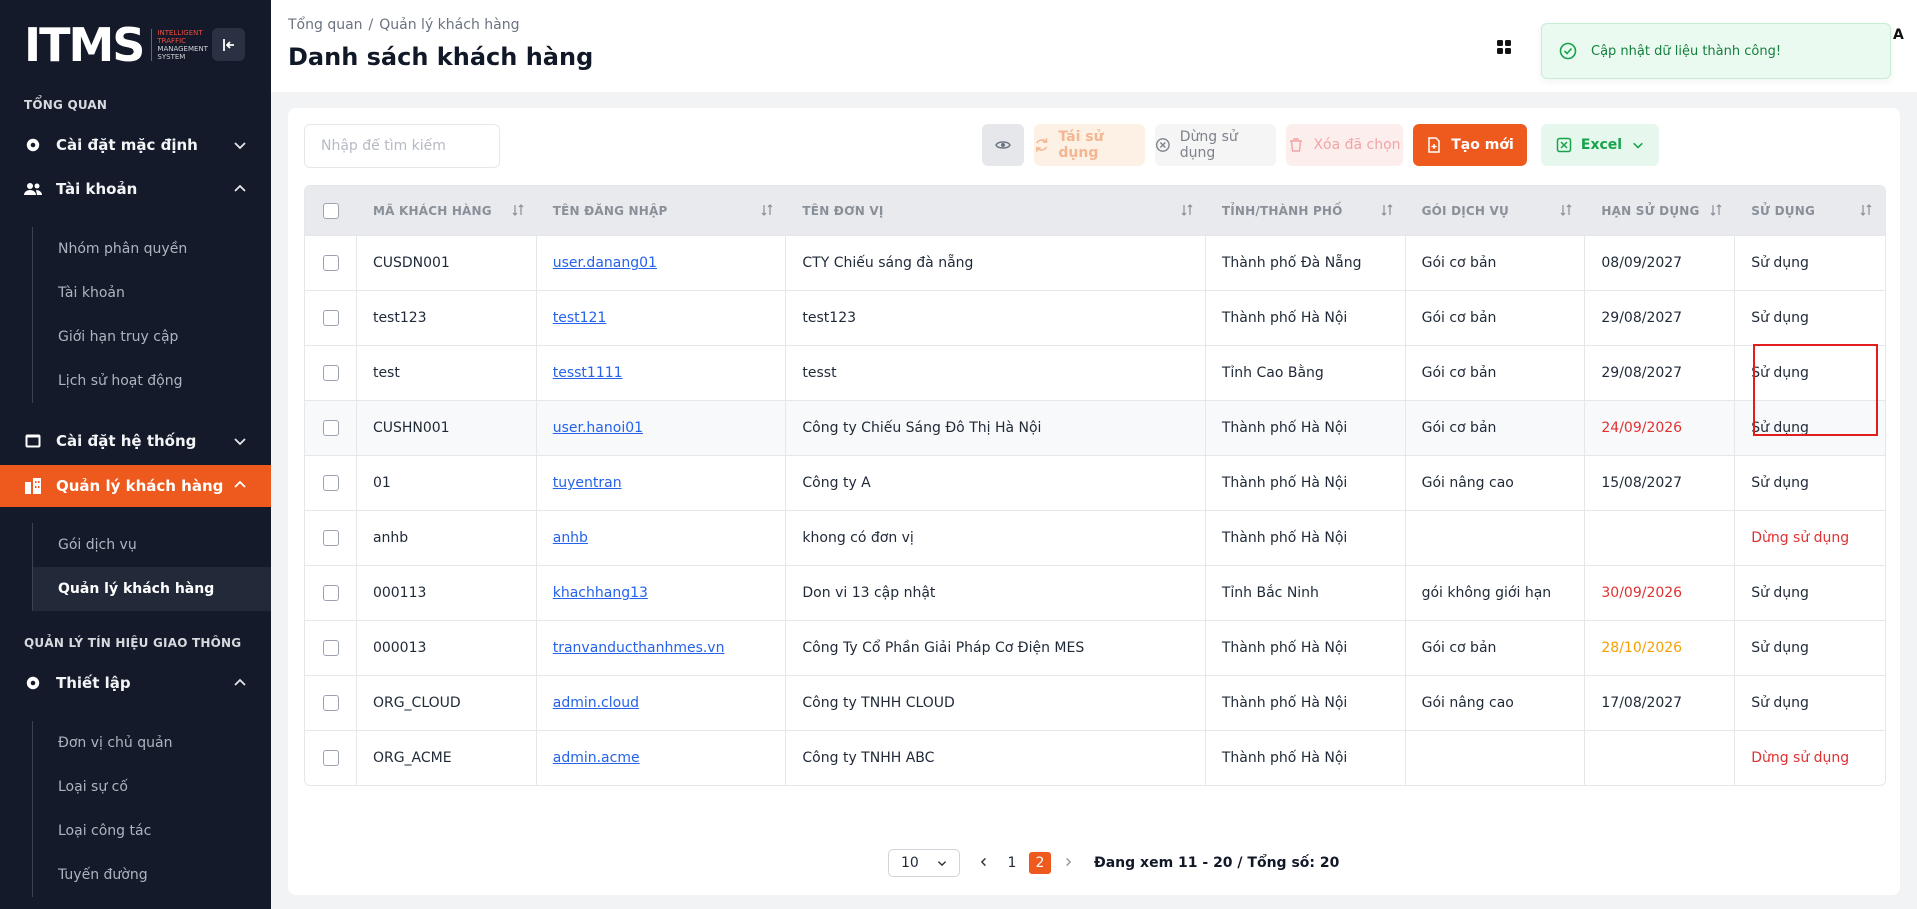 This screenshot has height=909, width=1917. I want to click on sidebar-item-managing-units: Đơn vị chủ quản, so click(152, 743).